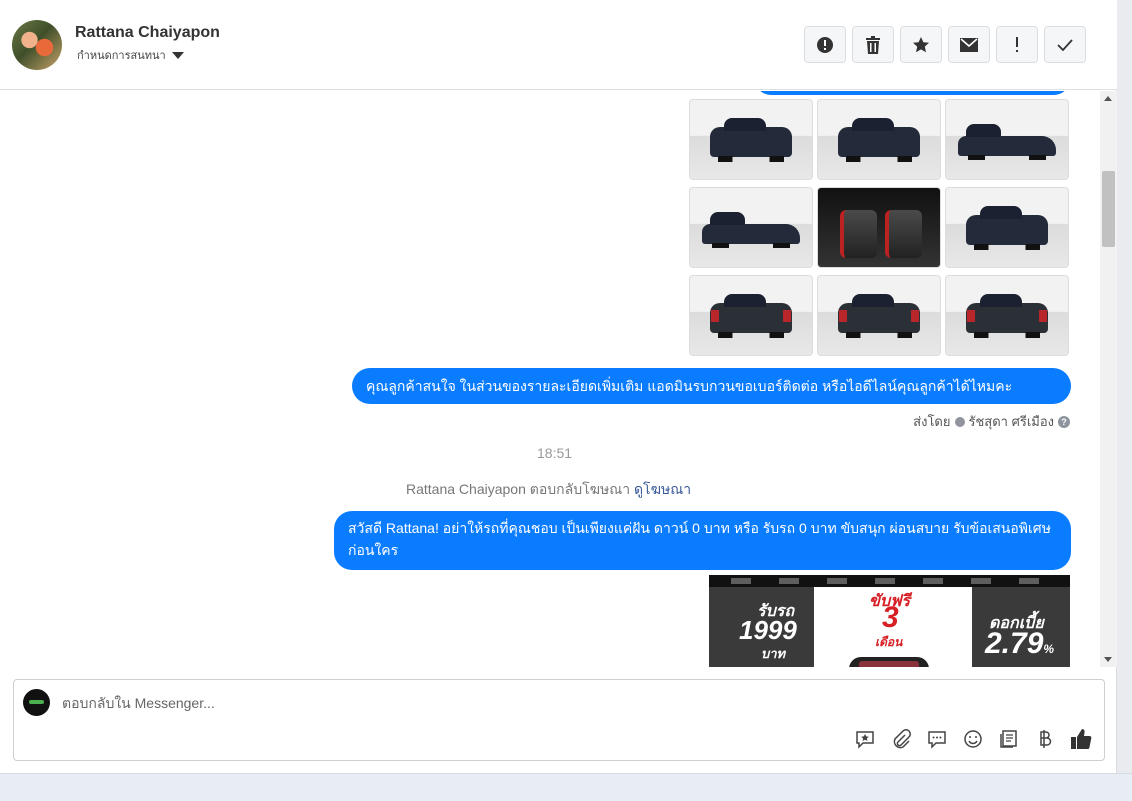 The width and height of the screenshot is (1132, 801). Describe the element at coordinates (37, 45) in the screenshot. I see `contact-avatar` at that location.